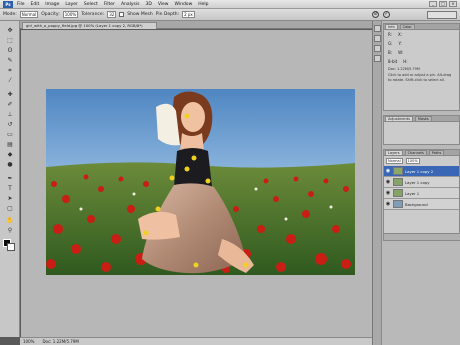 The image size is (460, 345). What do you see at coordinates (10, 40) in the screenshot?
I see `marquee-tool-icon: ⬚` at bounding box center [10, 40].